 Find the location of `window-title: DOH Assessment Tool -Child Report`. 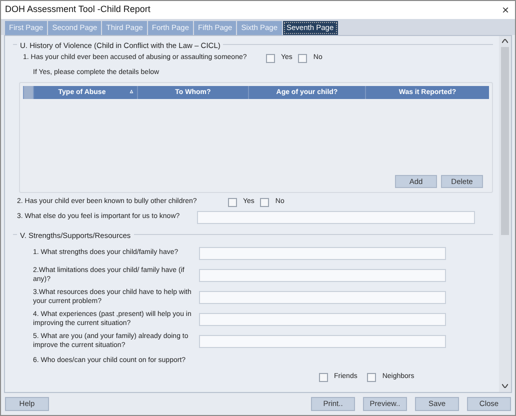

window-title: DOH Assessment Tool -Child Report is located at coordinates (77, 9).